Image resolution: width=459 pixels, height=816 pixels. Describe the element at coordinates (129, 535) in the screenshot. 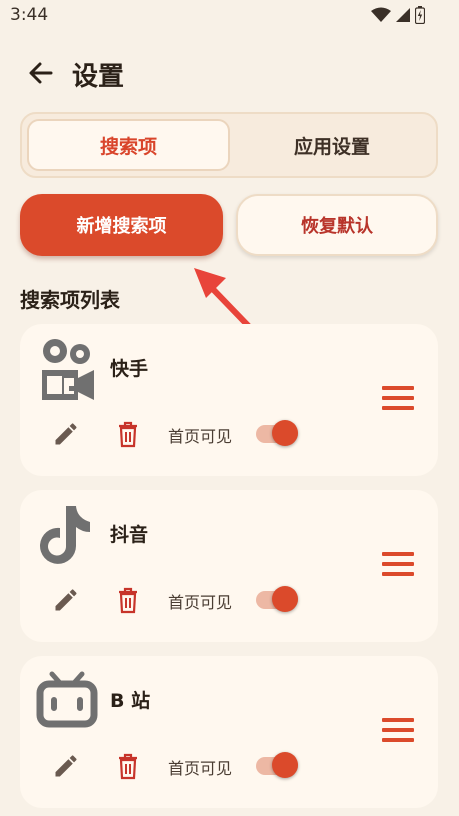

I see `item-name: 抖音` at that location.